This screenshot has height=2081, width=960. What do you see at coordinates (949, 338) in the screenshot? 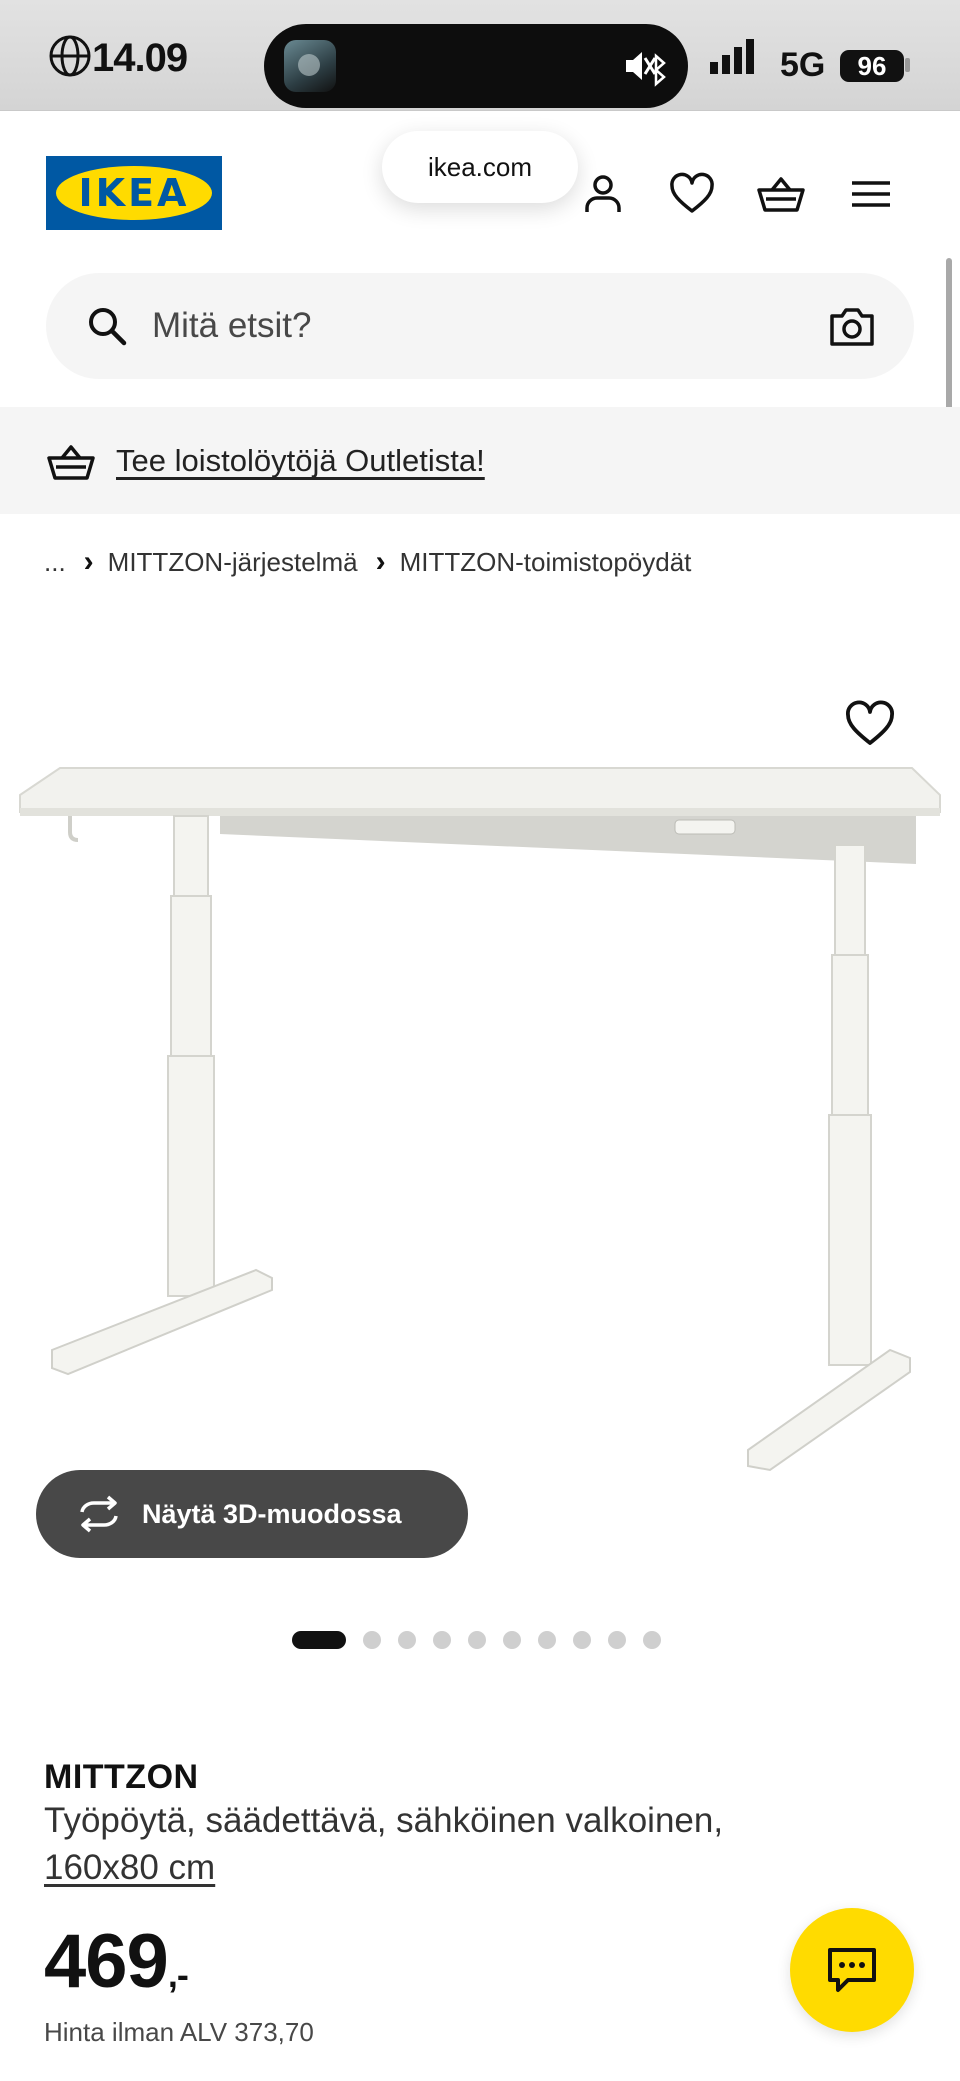
I see `page-scrollbar` at bounding box center [949, 338].